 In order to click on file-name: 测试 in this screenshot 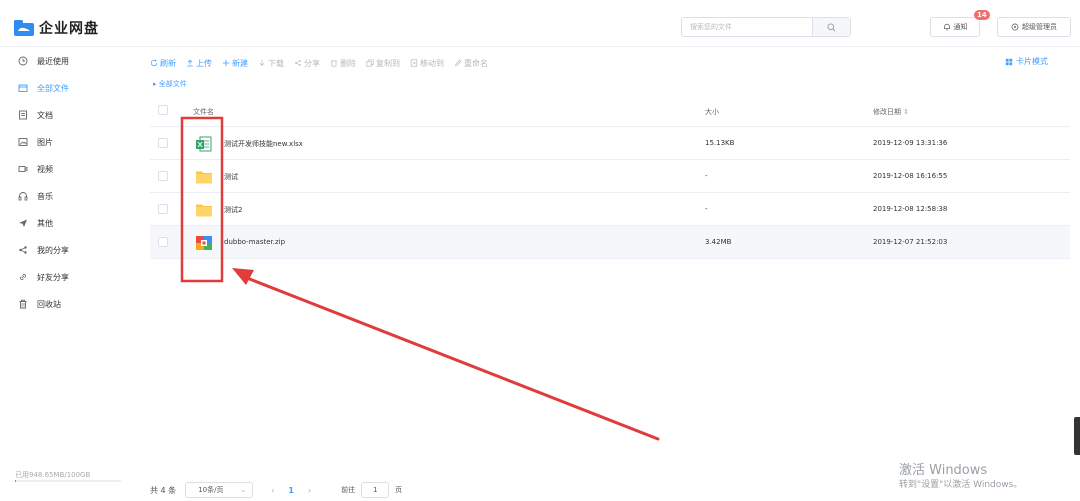, I will do `click(231, 177)`.